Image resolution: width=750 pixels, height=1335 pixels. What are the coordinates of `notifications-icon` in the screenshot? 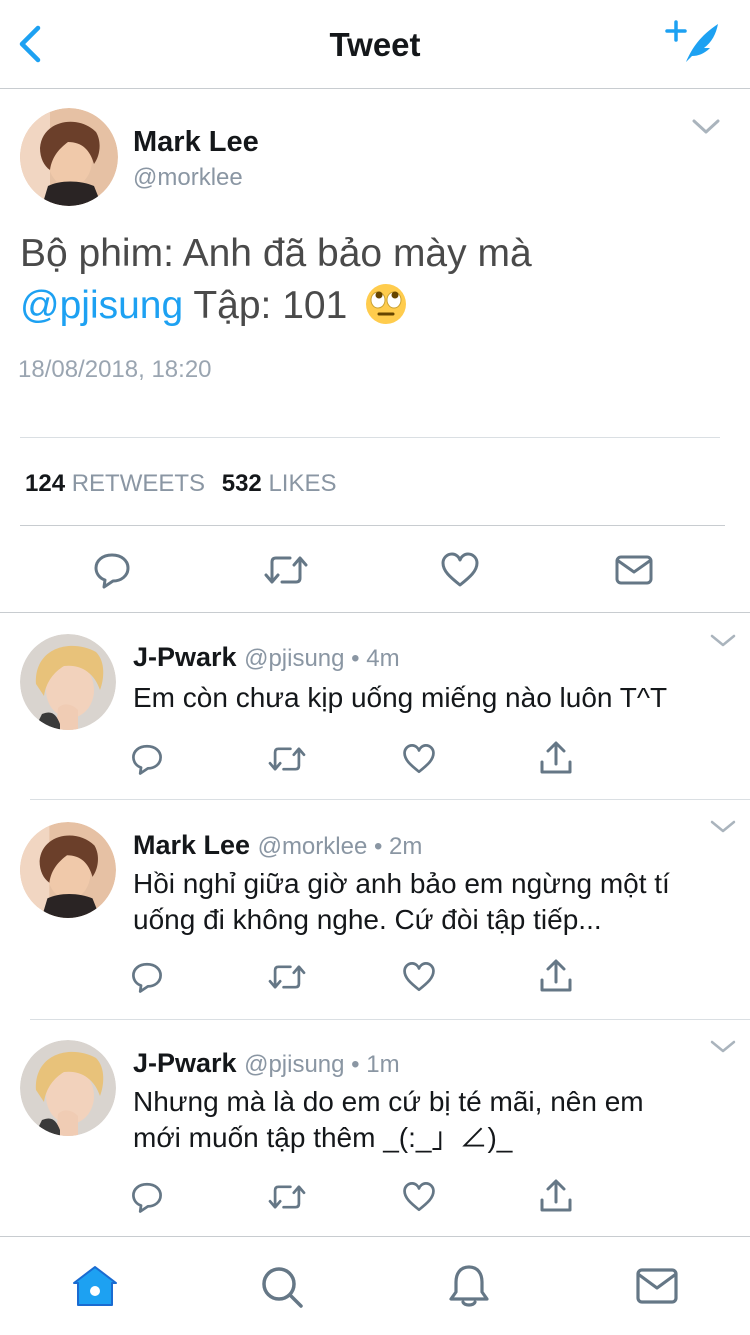 It's located at (469, 1286).